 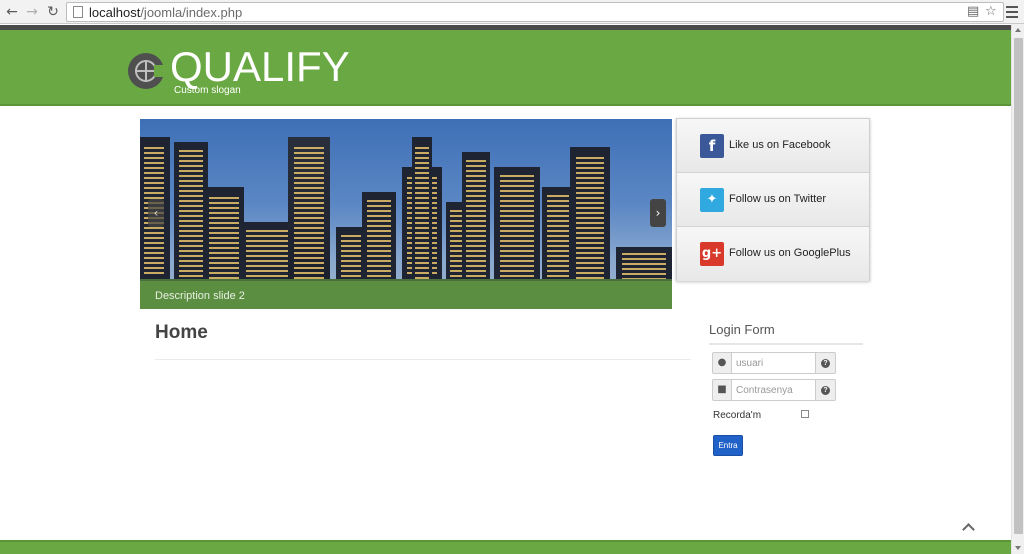 What do you see at coordinates (1018, 30) in the screenshot?
I see `scroll-up-icon` at bounding box center [1018, 30].